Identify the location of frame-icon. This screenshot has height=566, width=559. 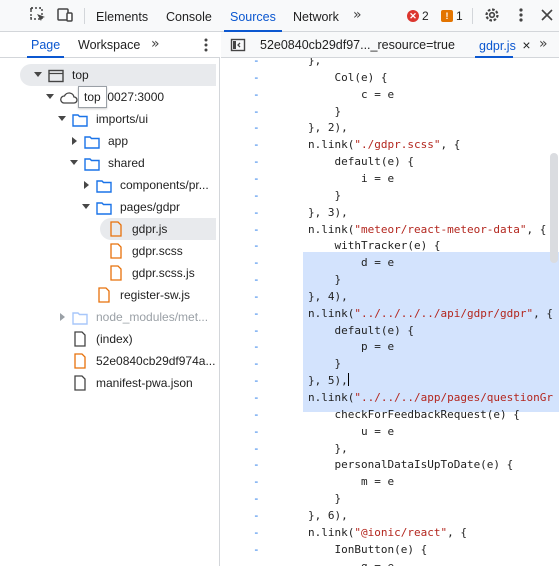
(56, 75).